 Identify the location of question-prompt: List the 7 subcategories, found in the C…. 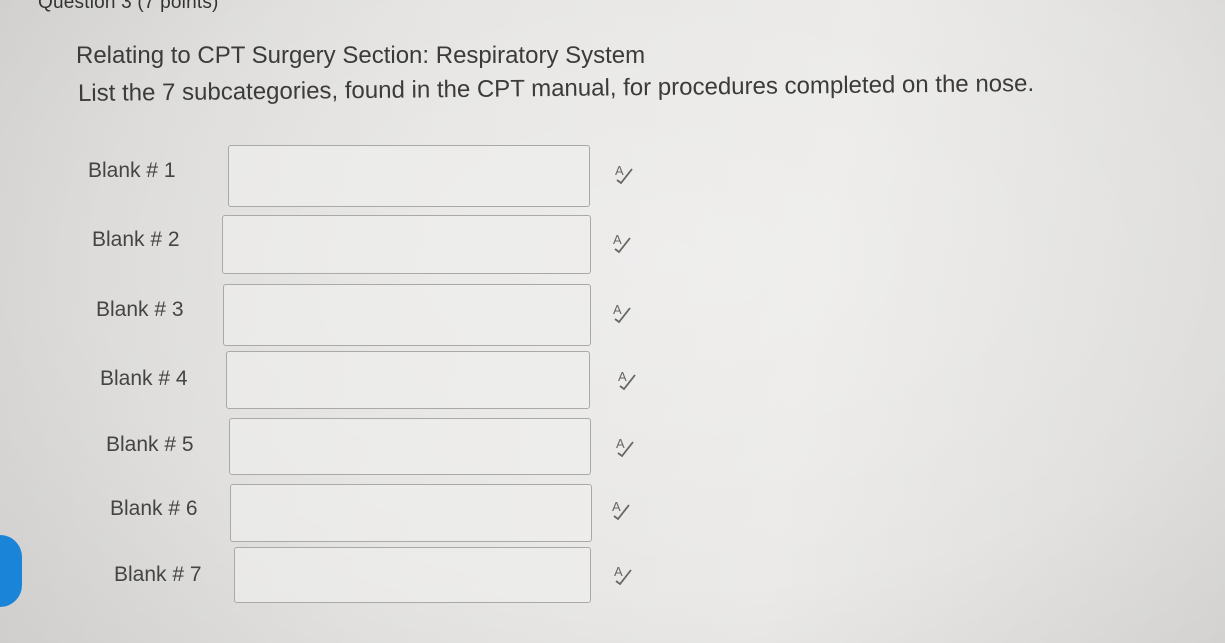
(556, 88).